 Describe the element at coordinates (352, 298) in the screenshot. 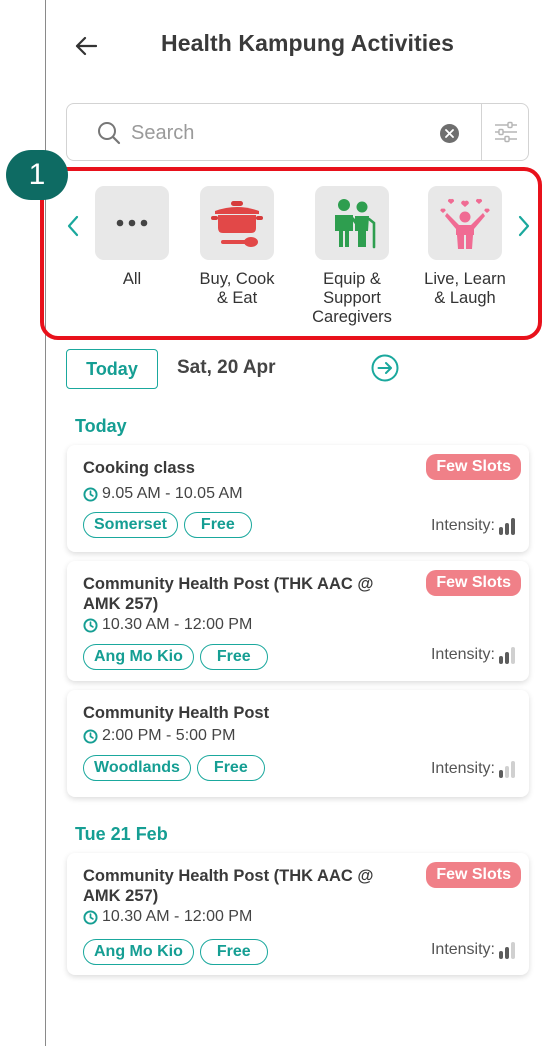

I see `category-label: Equip & Support Caregivers` at that location.